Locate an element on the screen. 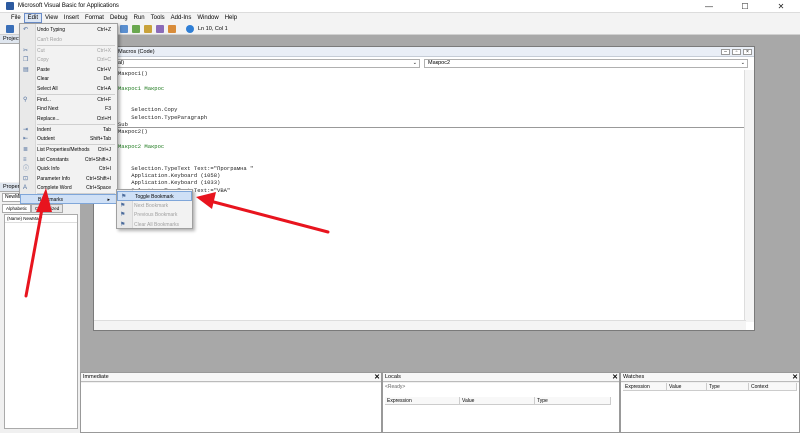 The height and width of the screenshot is (433, 800). tab-categorized: Categorized is located at coordinates (47, 208).